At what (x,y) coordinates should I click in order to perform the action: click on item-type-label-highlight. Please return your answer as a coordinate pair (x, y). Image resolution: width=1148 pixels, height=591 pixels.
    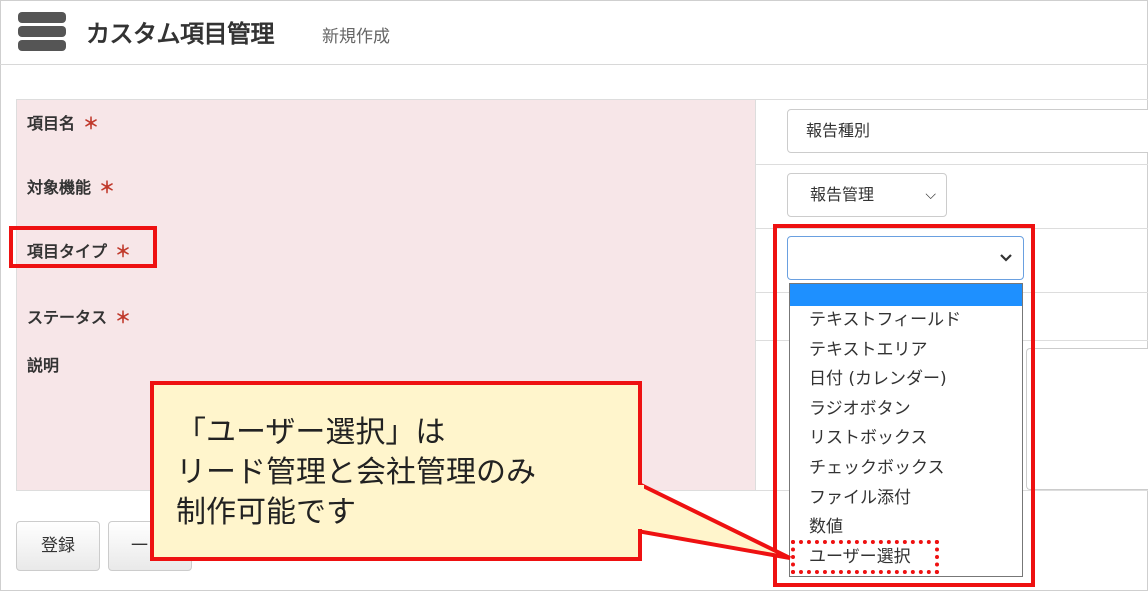
    Looking at the image, I should click on (83, 247).